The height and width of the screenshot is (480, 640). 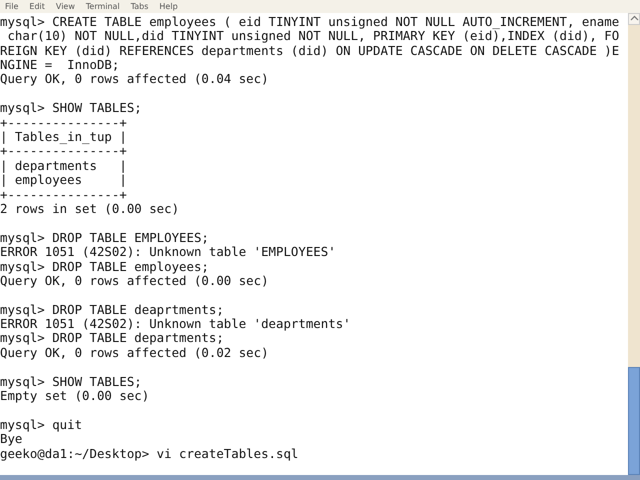 What do you see at coordinates (310, 22) in the screenshot?
I see `terminal-line: mysql> CREATE TABLE employees ( eid TINYINT unsigned NOT NULL AUTO_INCREMENT, ename` at bounding box center [310, 22].